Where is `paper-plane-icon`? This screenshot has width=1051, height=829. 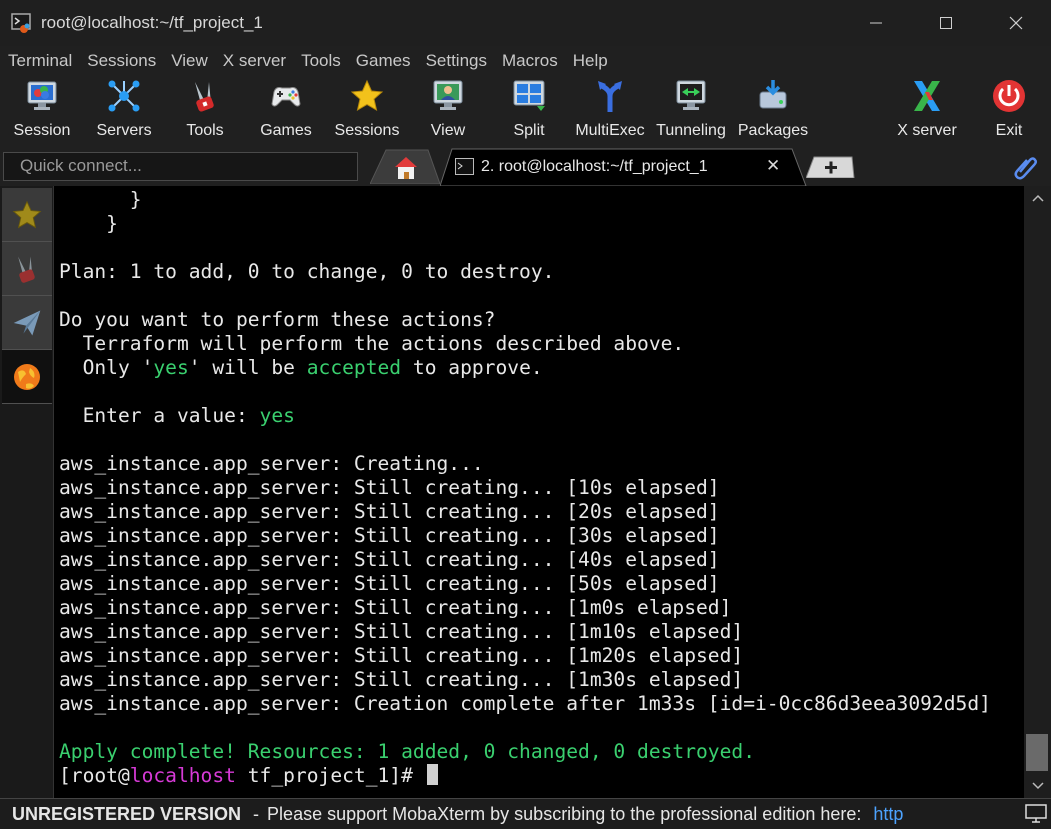 paper-plane-icon is located at coordinates (27, 322).